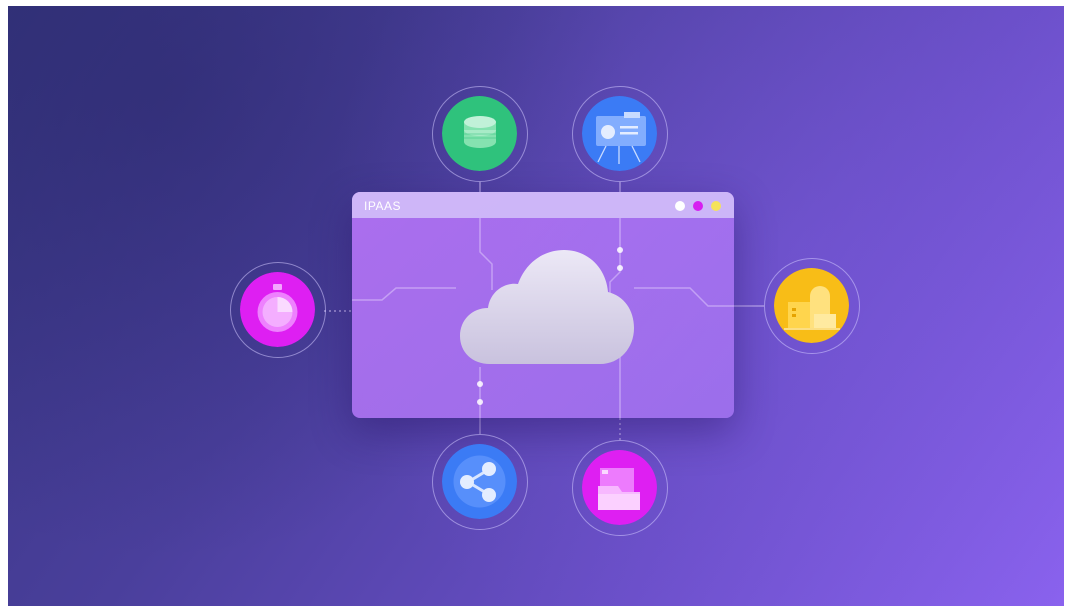 The width and height of the screenshot is (1072, 609). I want to click on presentation-board-icon, so click(619, 133).